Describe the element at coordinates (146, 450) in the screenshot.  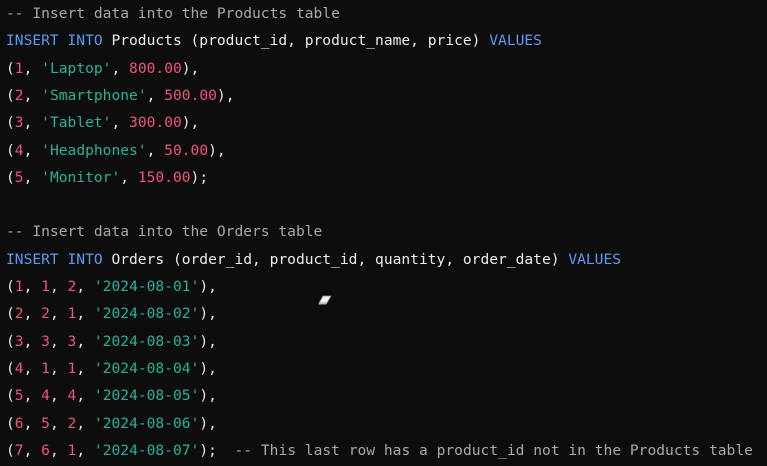
I see `code-token-string: '2024-08-07'` at that location.